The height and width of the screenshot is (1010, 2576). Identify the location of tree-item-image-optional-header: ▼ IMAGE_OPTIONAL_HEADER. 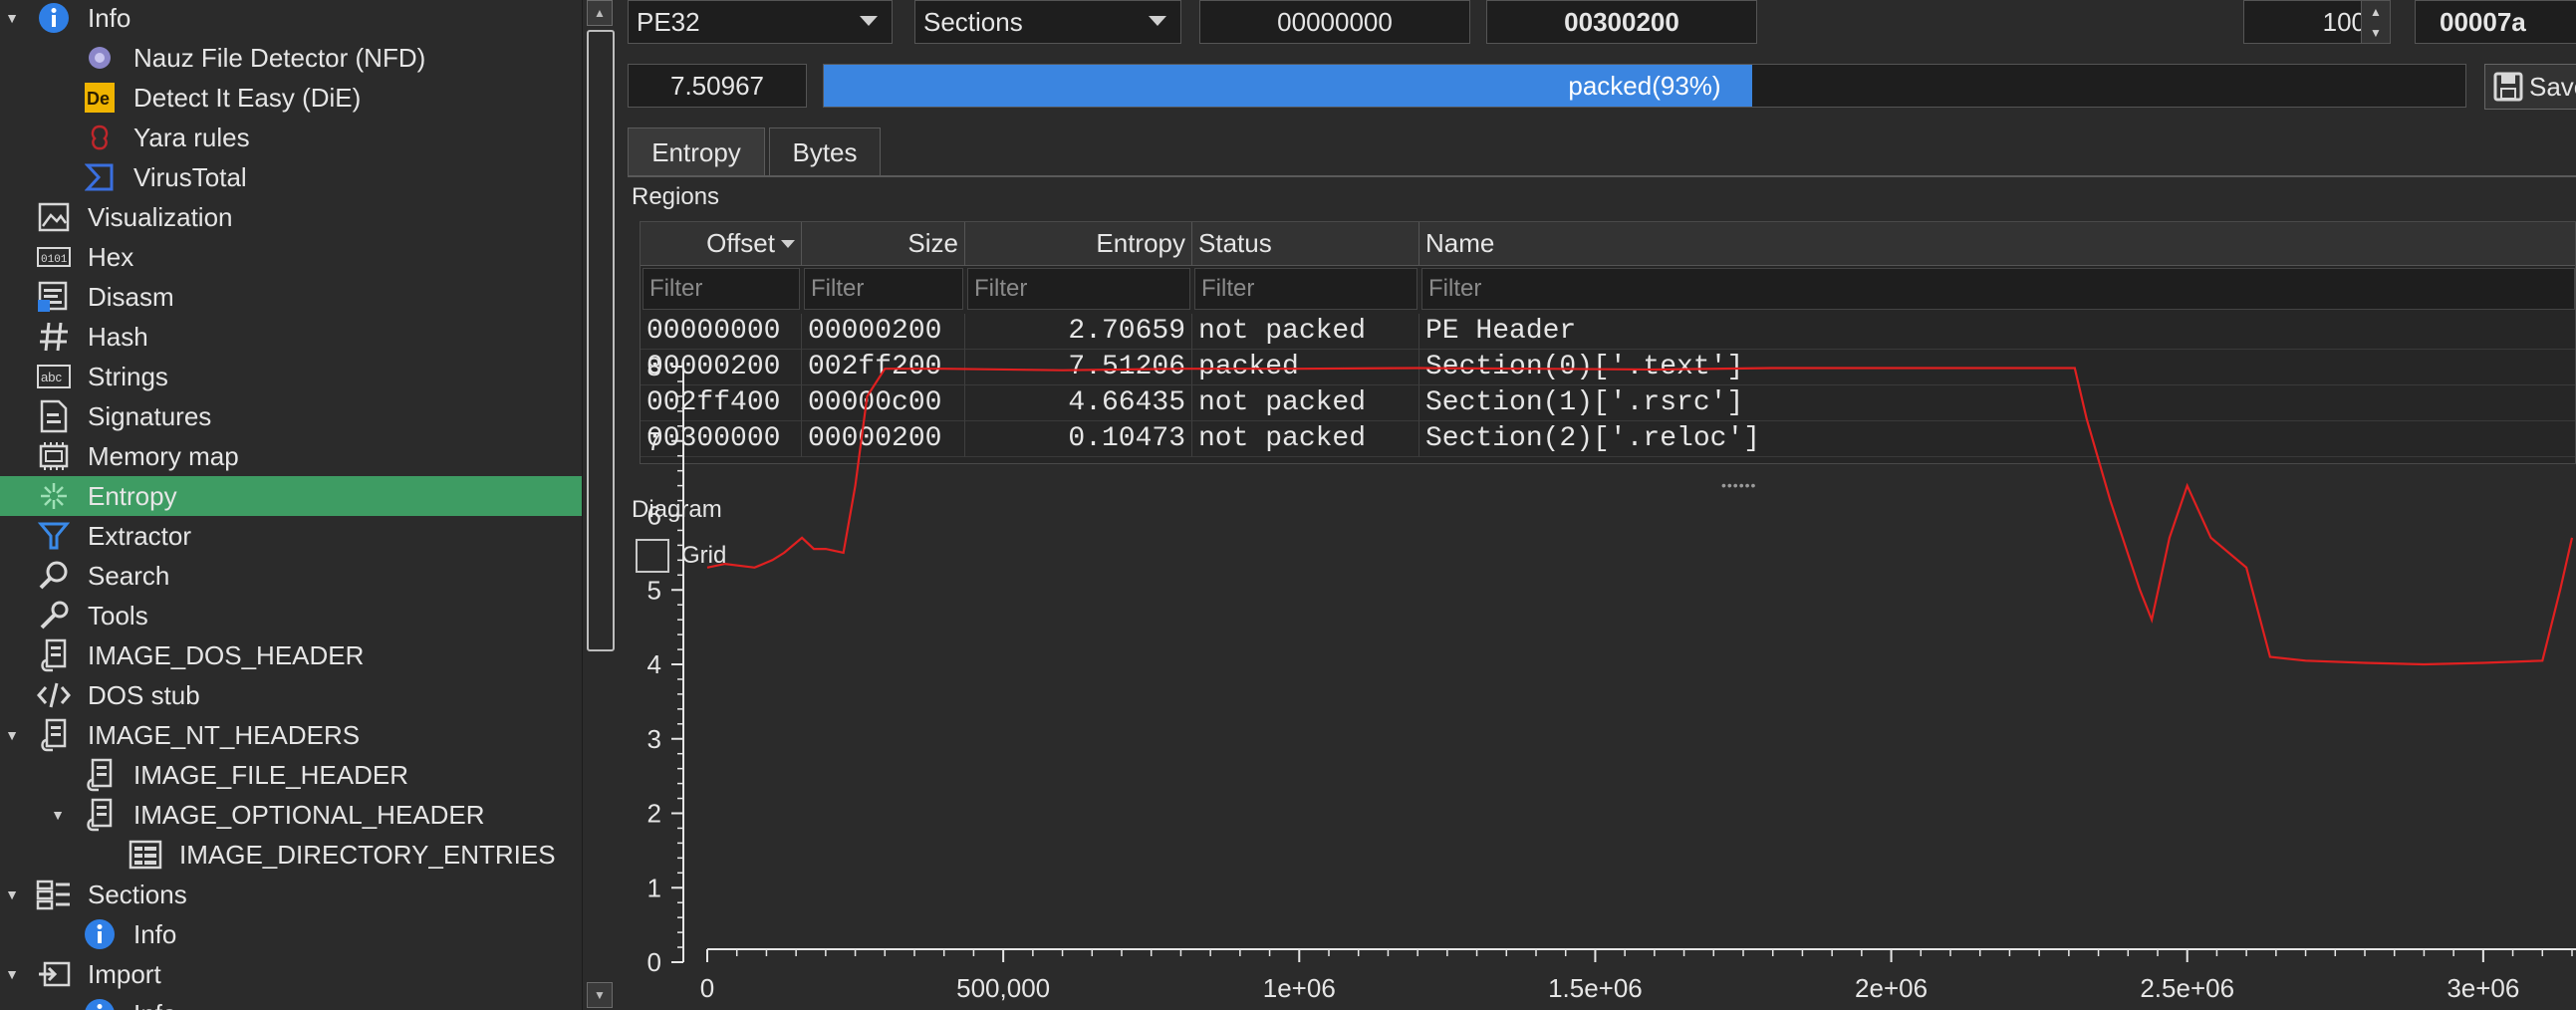
(291, 815).